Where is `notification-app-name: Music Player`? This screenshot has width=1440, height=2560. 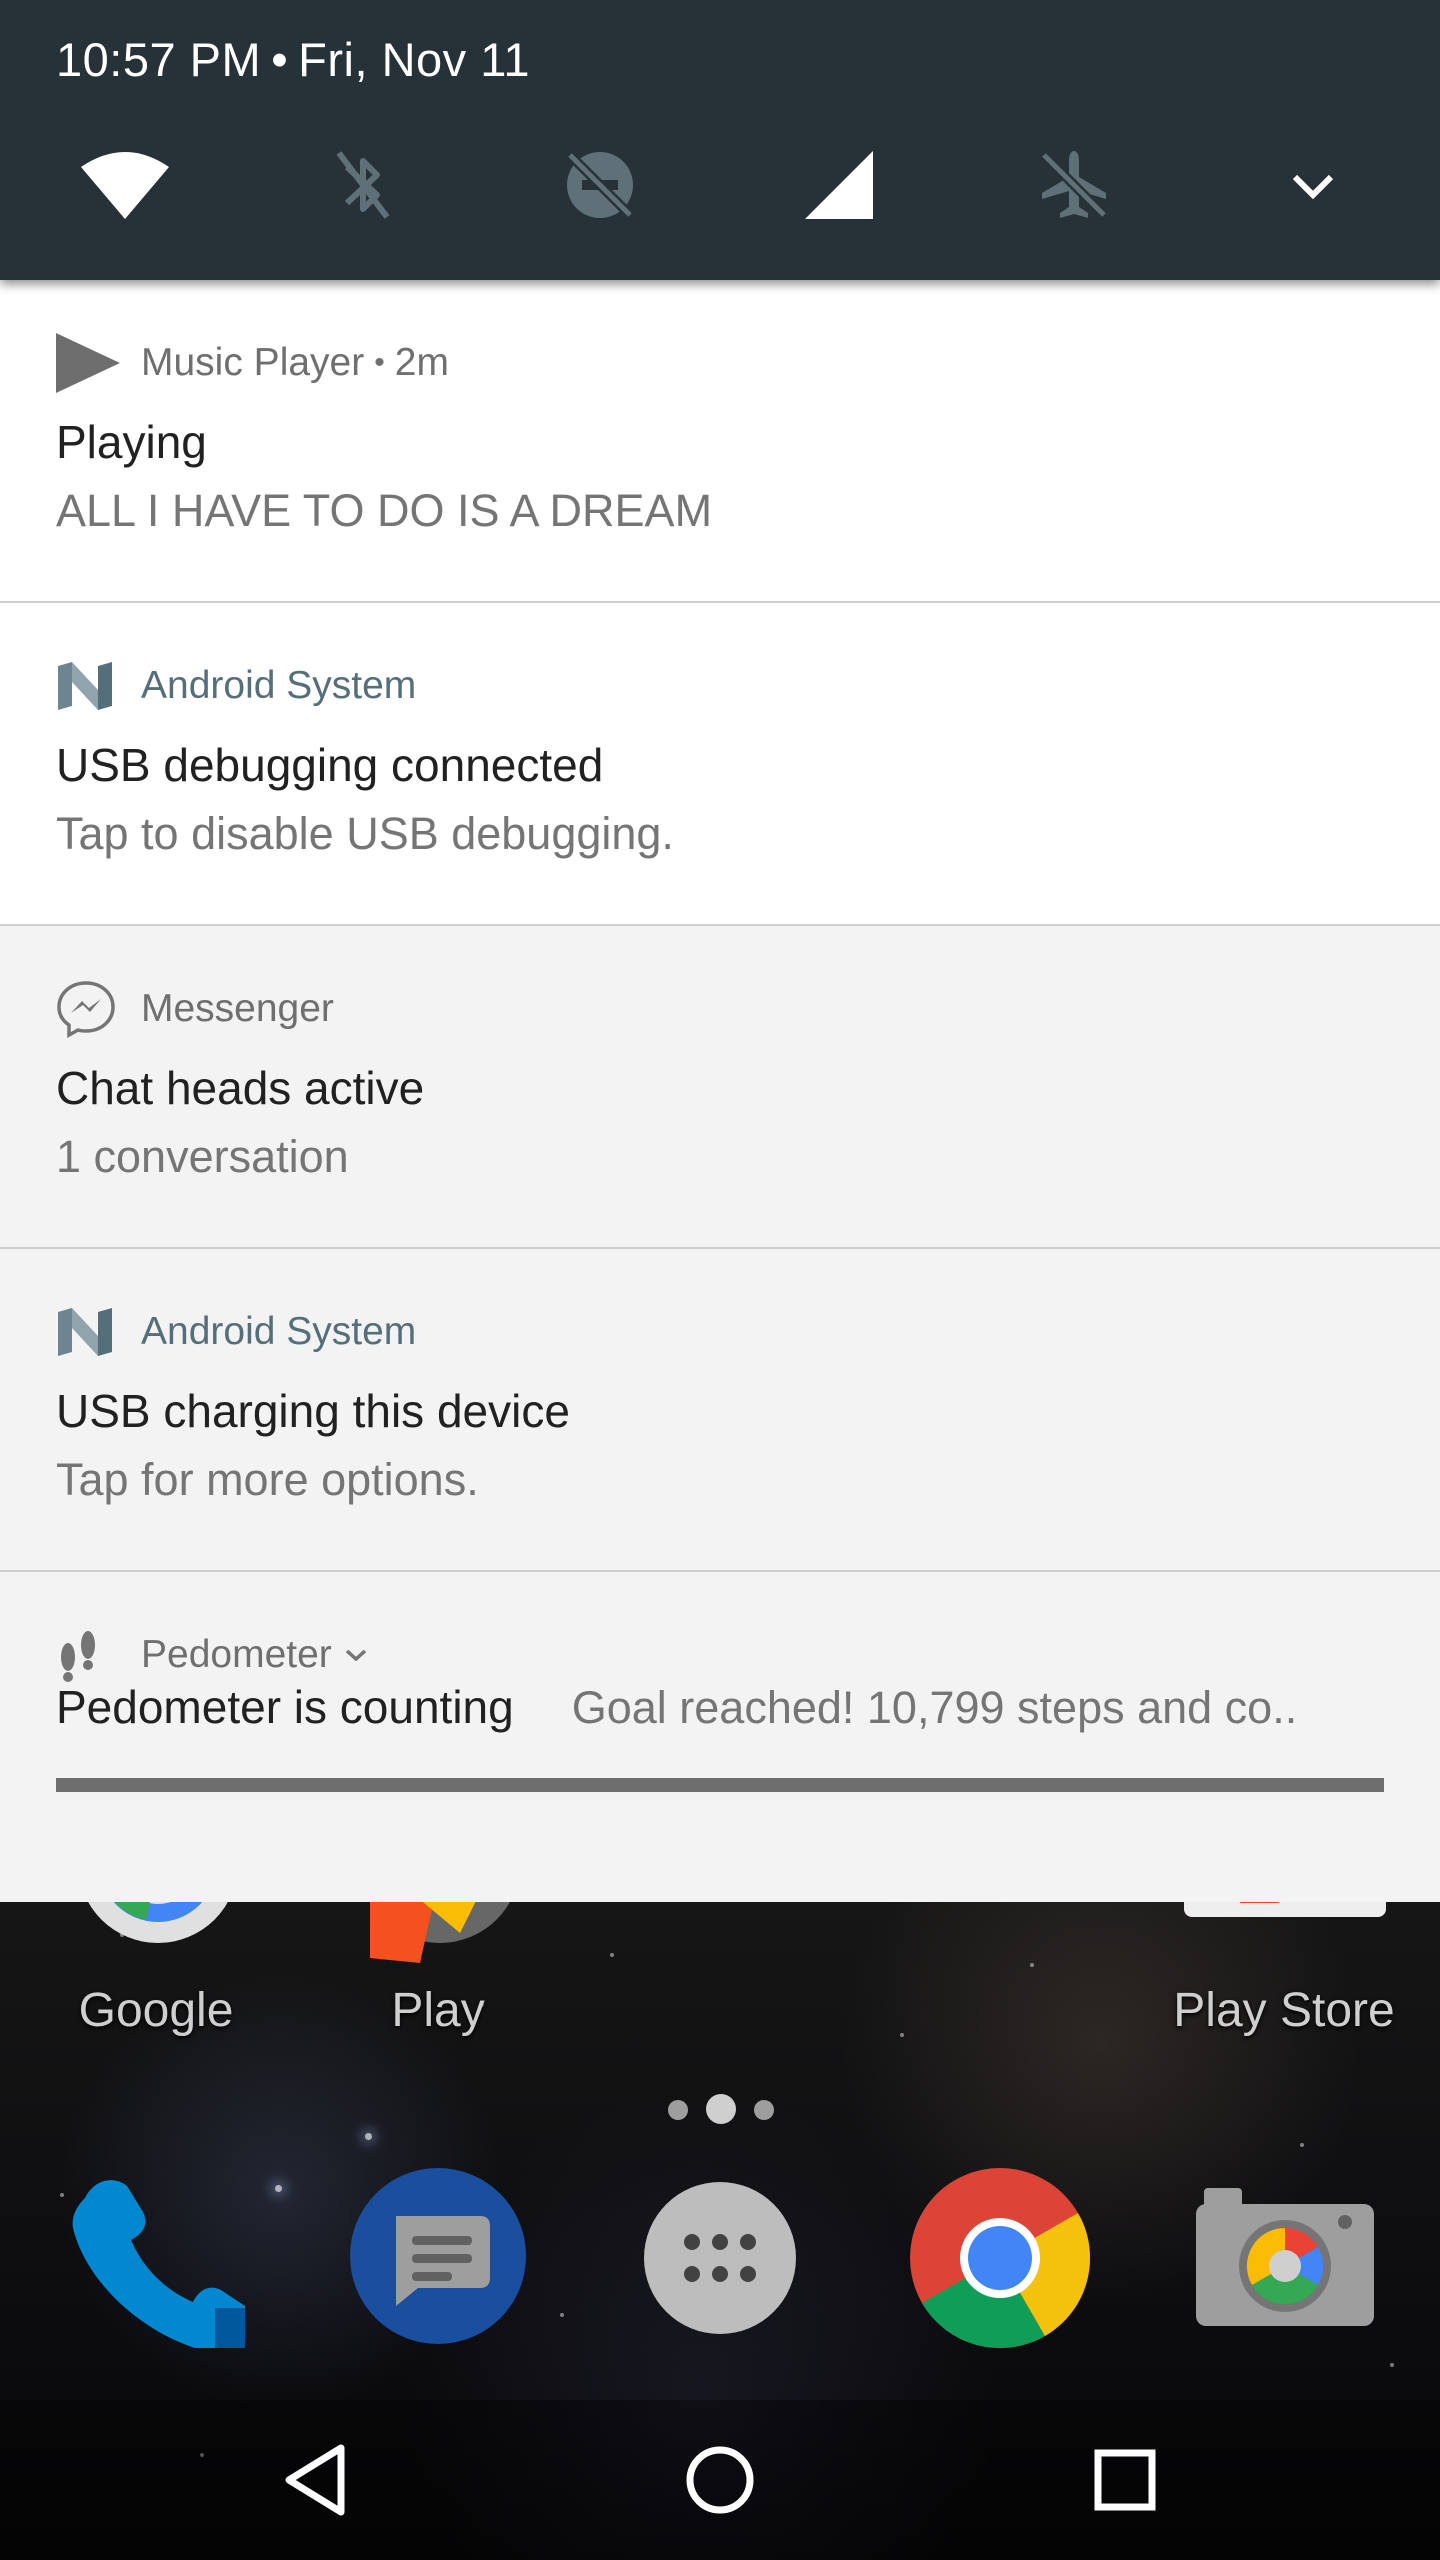
notification-app-name: Music Player is located at coordinates (253, 362).